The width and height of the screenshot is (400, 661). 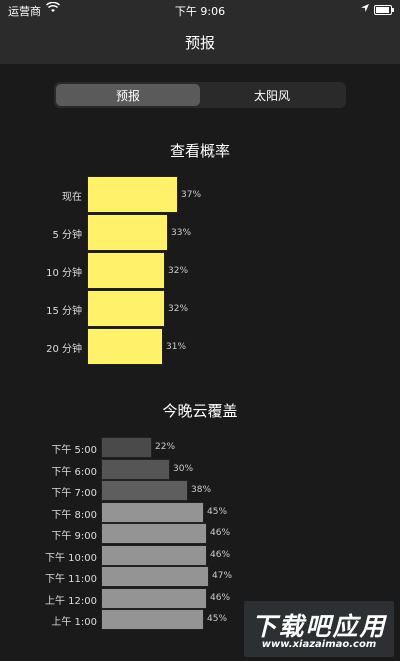 I want to click on probability-label: 10 分钟, so click(x=64, y=273).